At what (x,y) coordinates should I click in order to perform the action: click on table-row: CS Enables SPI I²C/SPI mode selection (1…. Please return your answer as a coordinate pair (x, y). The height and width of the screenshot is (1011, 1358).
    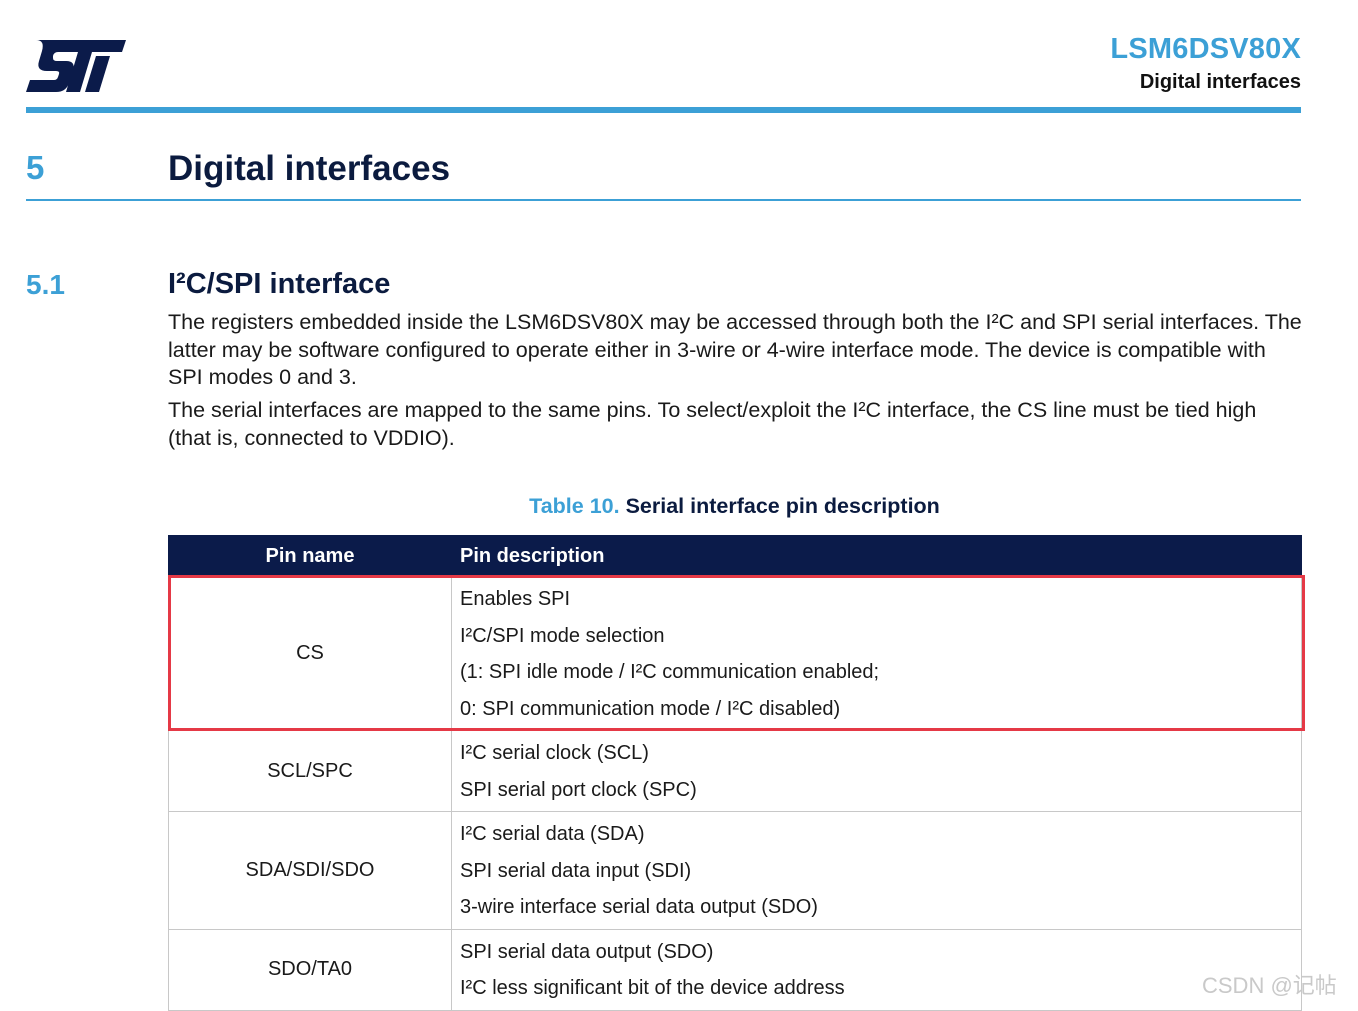
    Looking at the image, I should click on (735, 653).